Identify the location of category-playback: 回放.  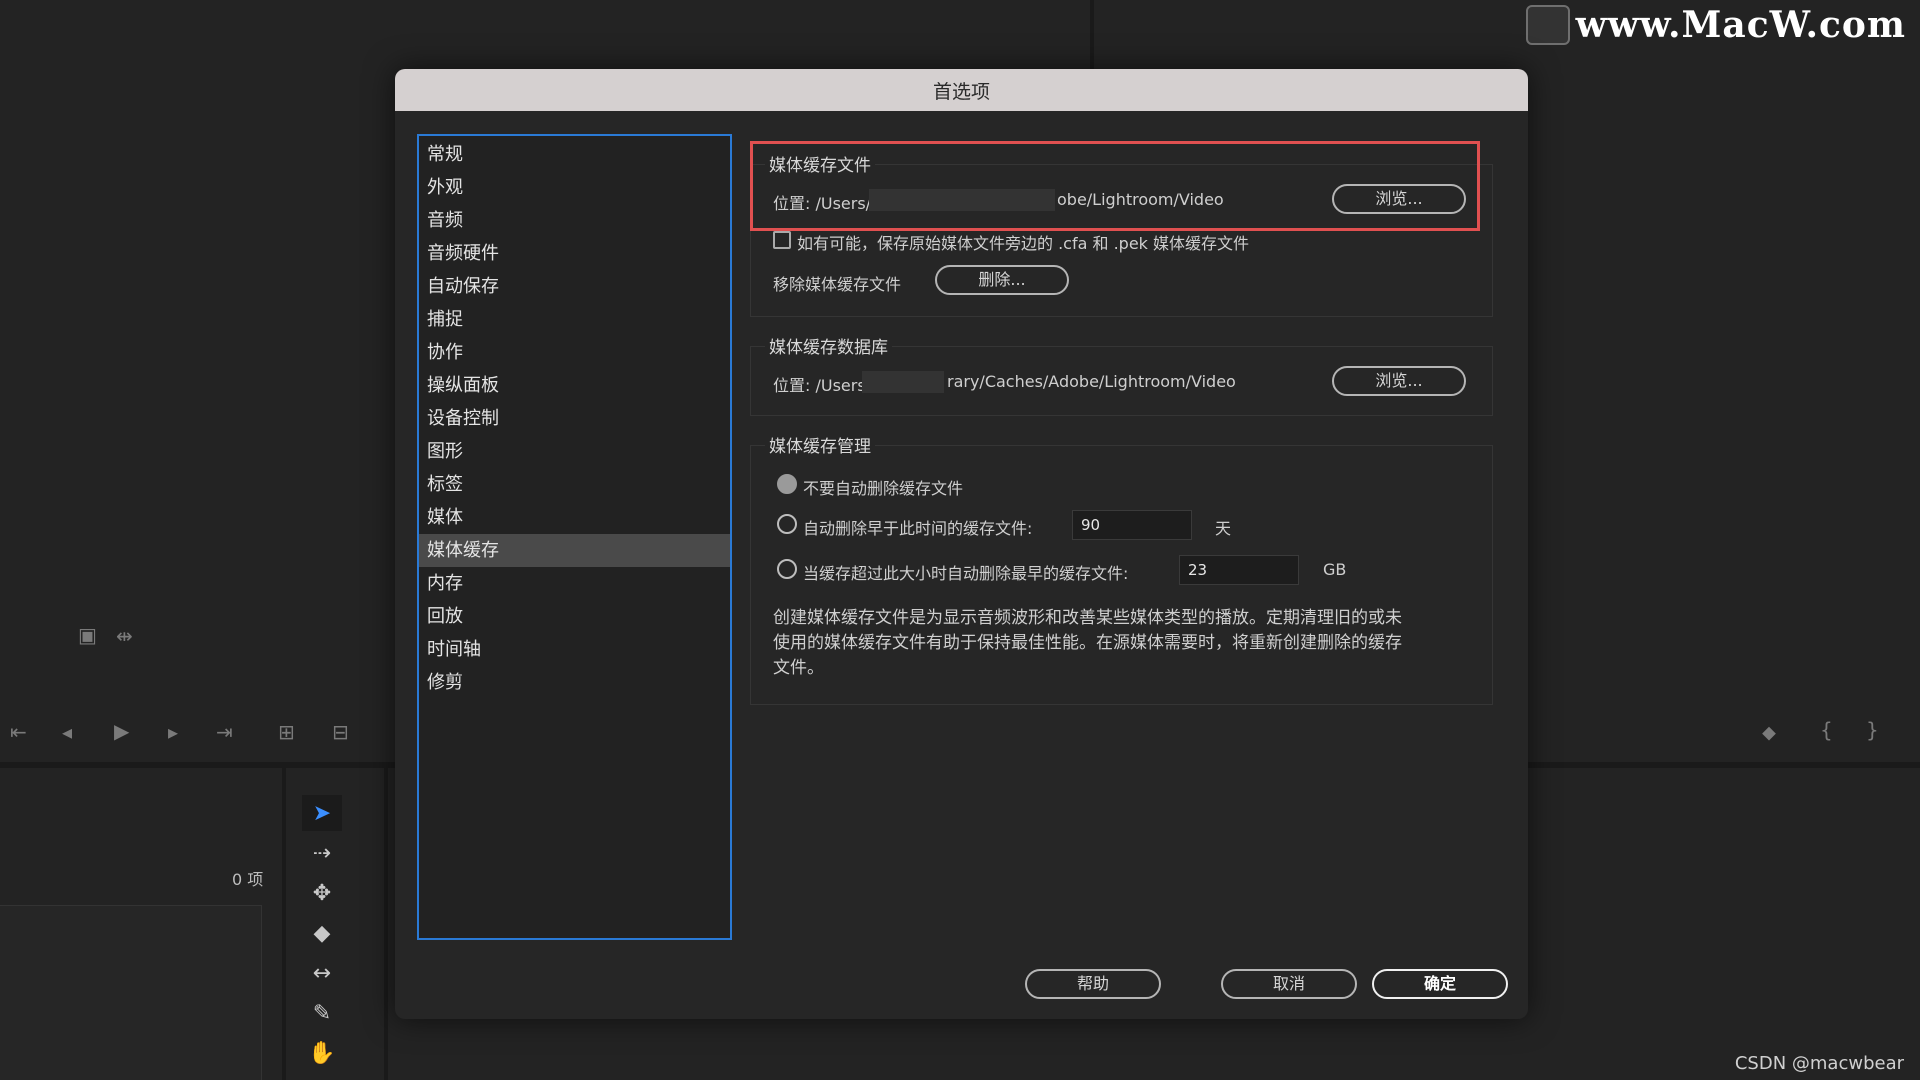
(574, 616).